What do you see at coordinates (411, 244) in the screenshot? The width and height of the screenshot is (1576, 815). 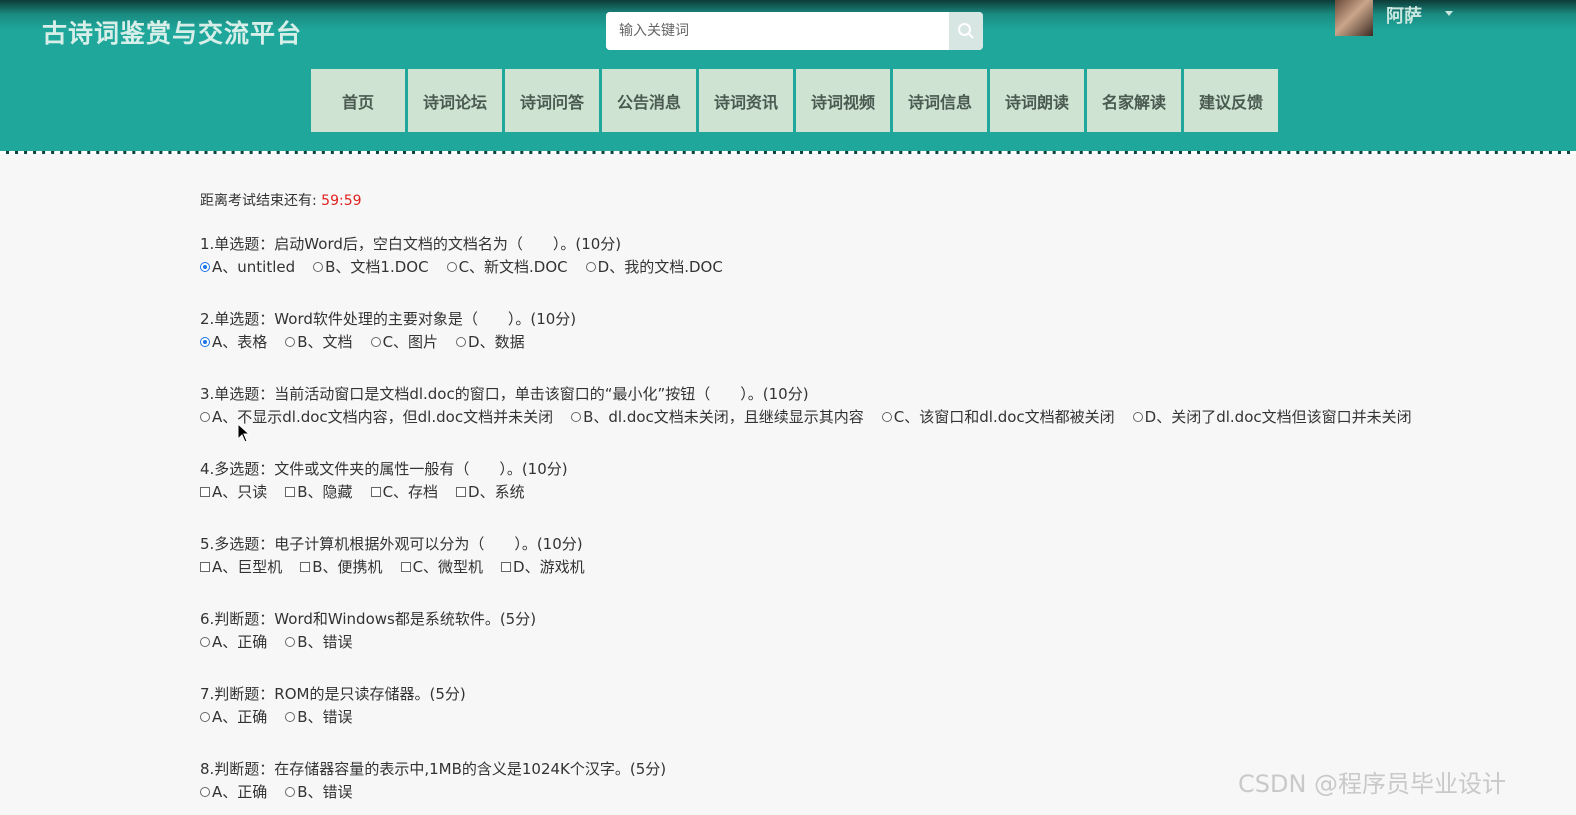 I see `question-text: 1.单选题：启动Word后，空白文档的文档名为（ ）。(10分)` at bounding box center [411, 244].